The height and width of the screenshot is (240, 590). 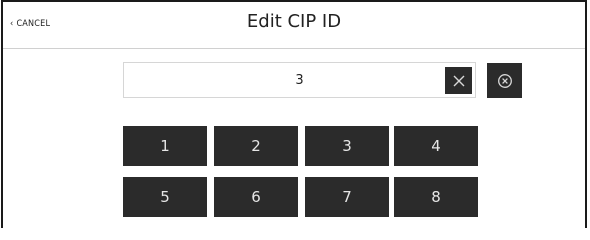 What do you see at coordinates (165, 146) in the screenshot?
I see `key-1: 1` at bounding box center [165, 146].